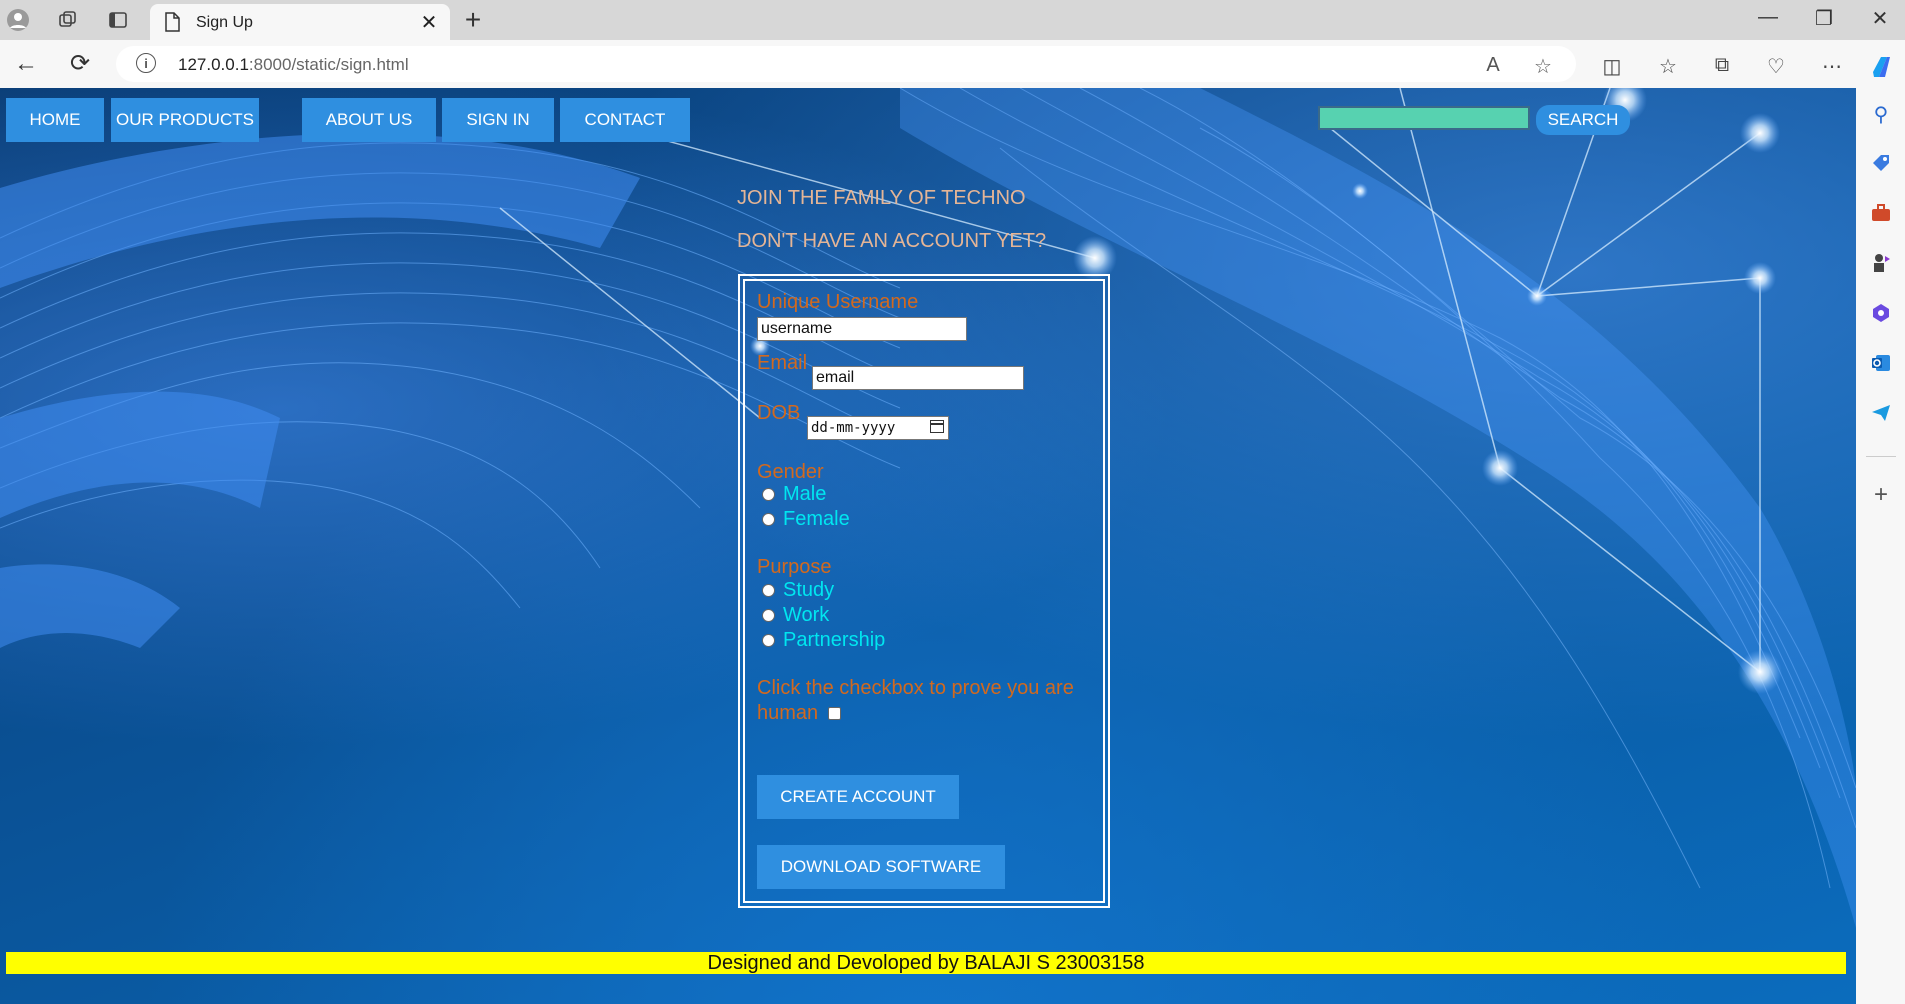 Image resolution: width=1905 pixels, height=1004 pixels. Describe the element at coordinates (18, 22) in the screenshot. I see `profile-icon` at that location.